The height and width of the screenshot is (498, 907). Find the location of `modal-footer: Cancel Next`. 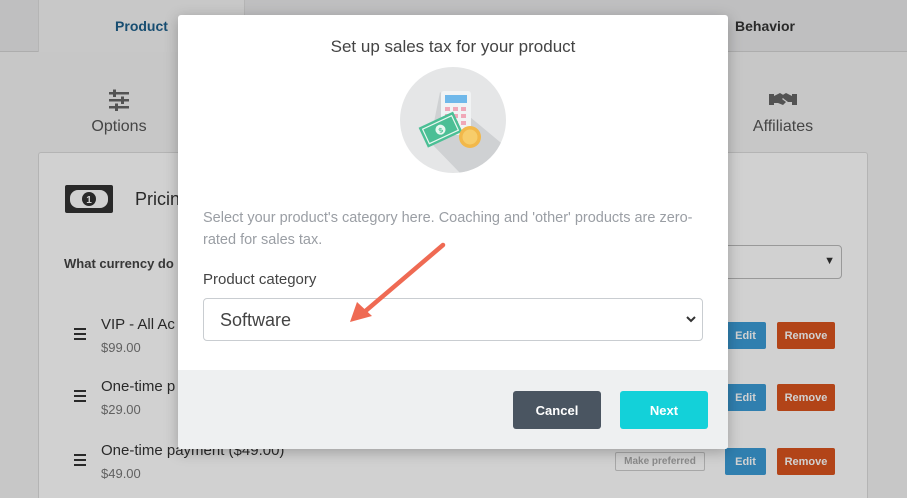

modal-footer: Cancel Next is located at coordinates (453, 409).